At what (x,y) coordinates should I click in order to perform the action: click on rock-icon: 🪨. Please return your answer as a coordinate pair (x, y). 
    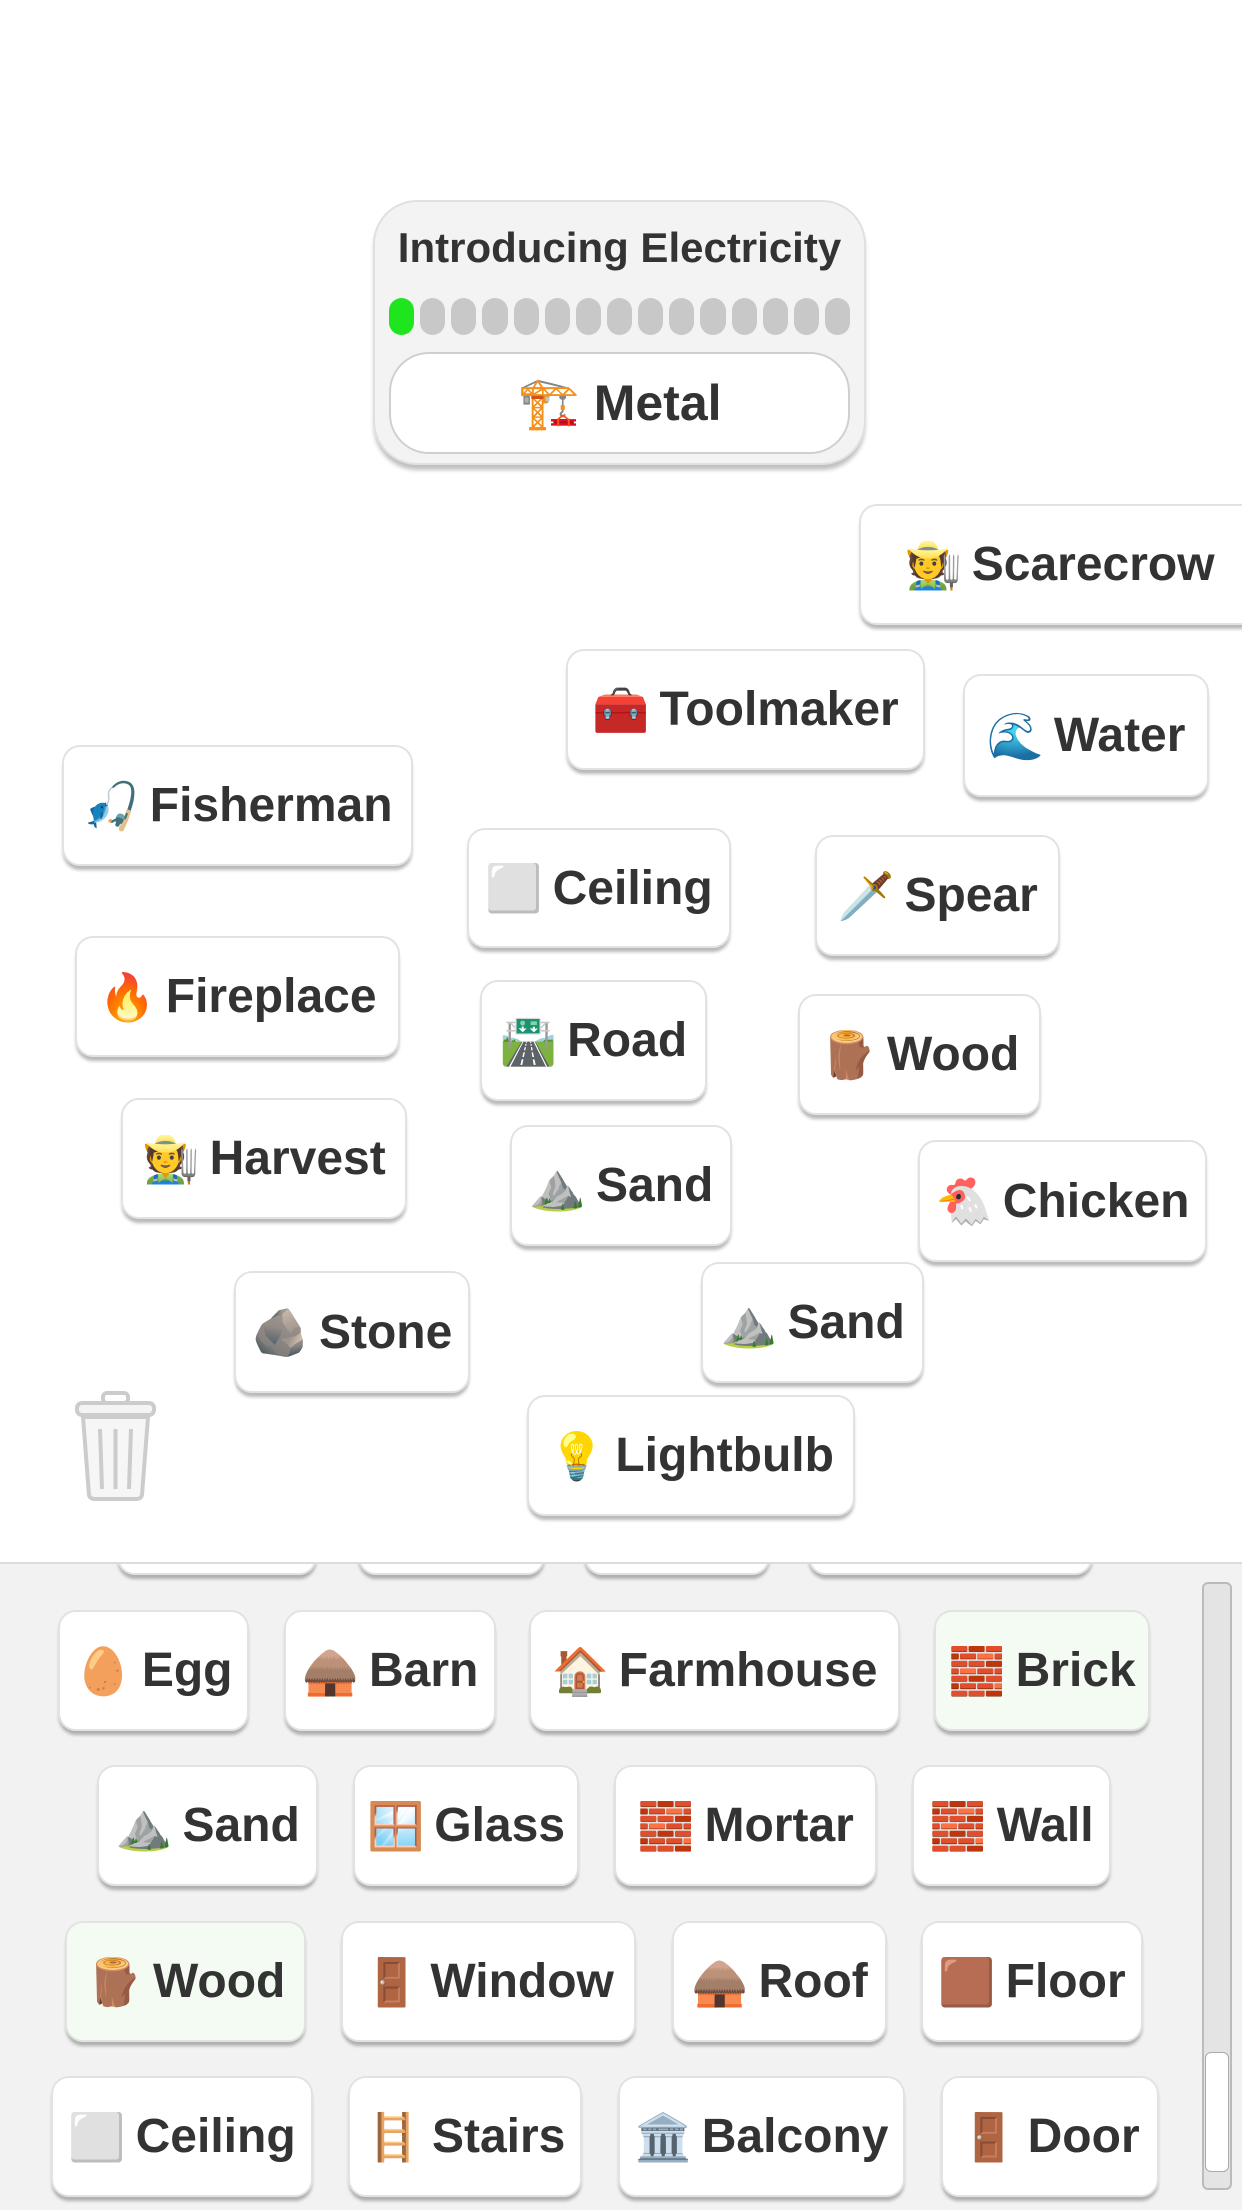
    Looking at the image, I should click on (280, 1332).